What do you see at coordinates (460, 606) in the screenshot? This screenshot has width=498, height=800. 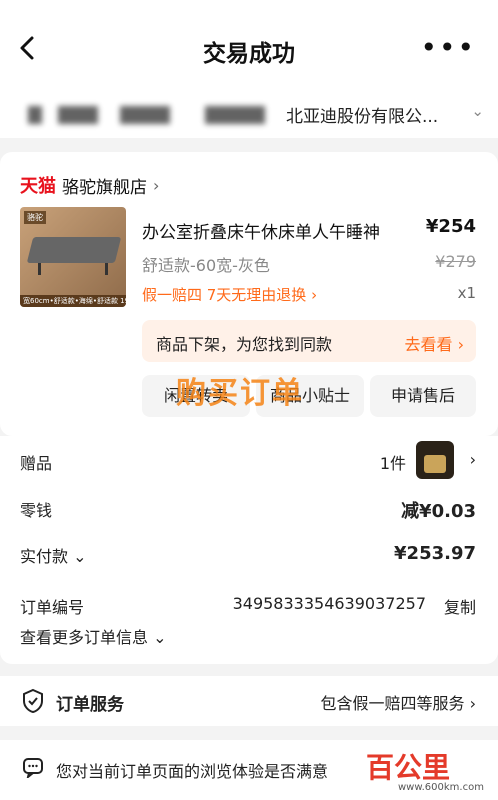 I see `copy-button: 复制` at bounding box center [460, 606].